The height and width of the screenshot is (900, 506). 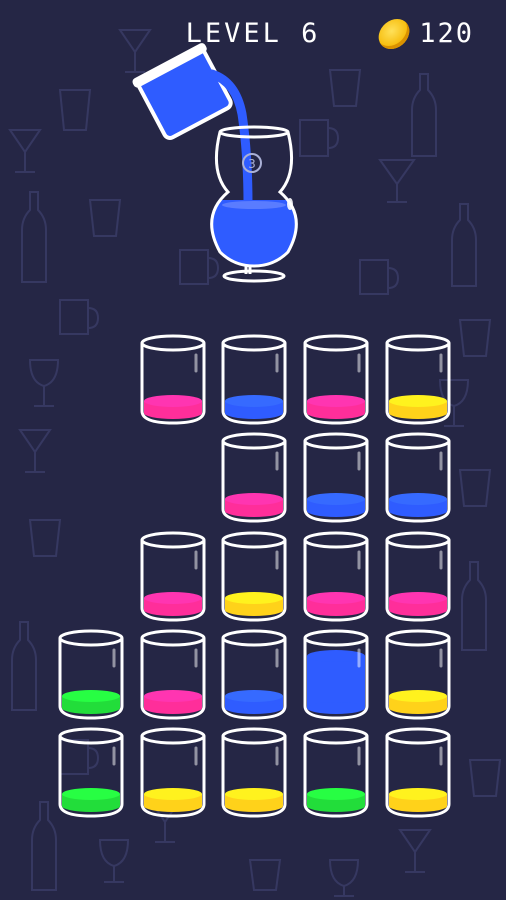 I want to click on target-glass, so click(x=254, y=204).